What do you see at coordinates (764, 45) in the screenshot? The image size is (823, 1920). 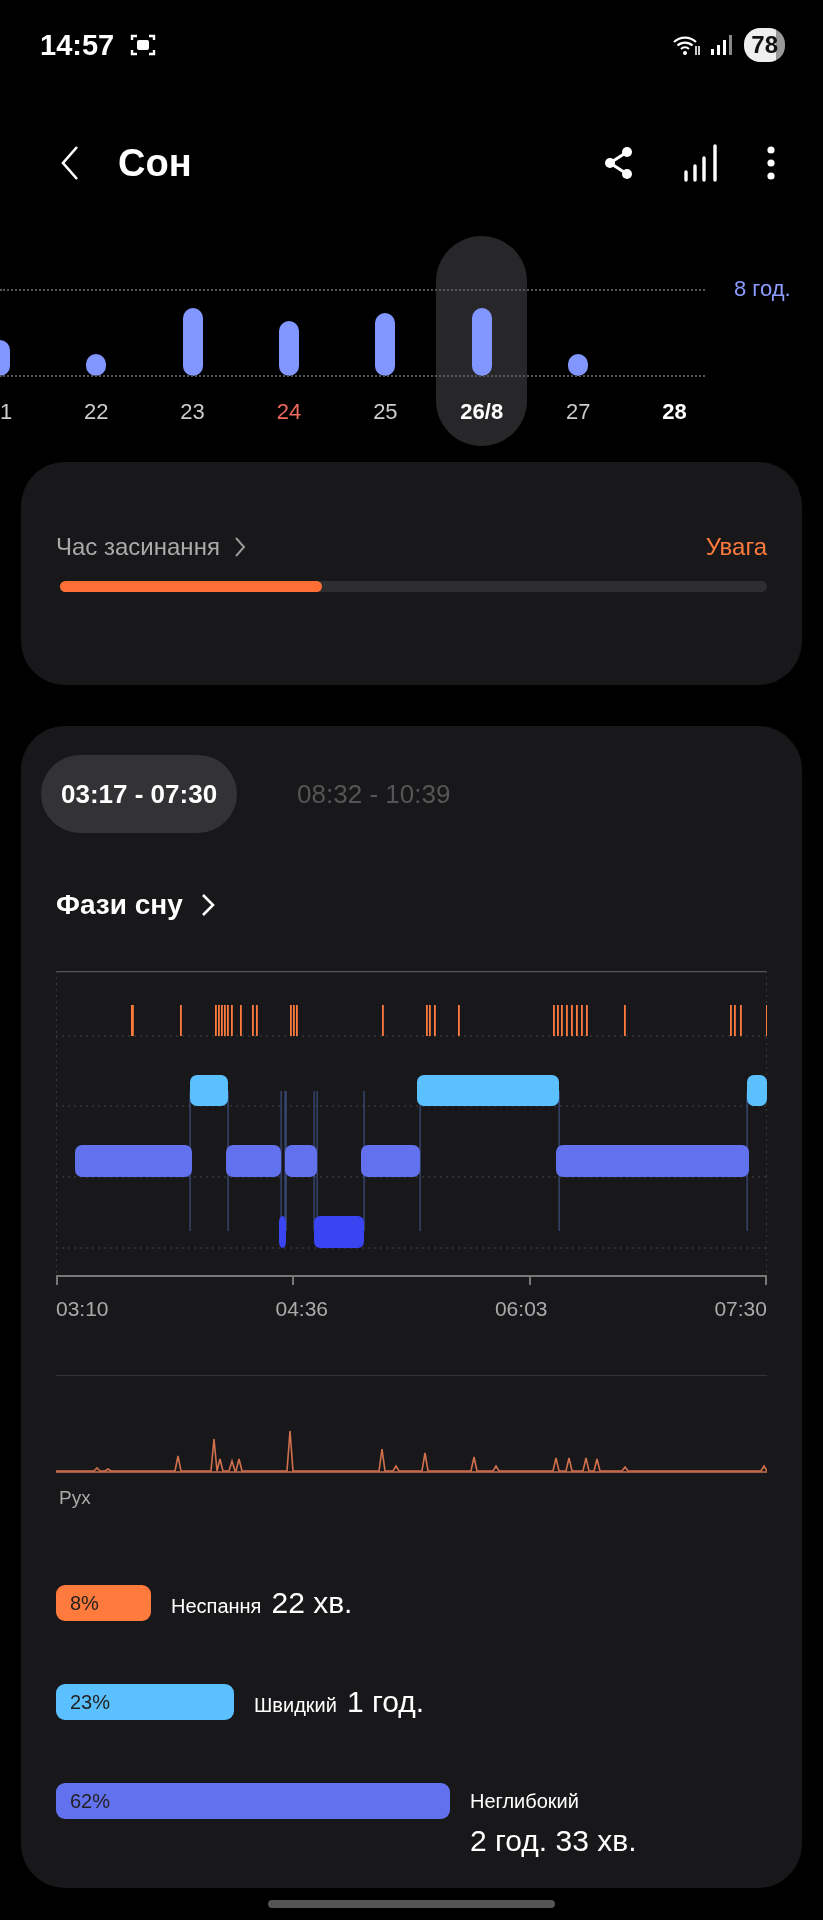 I see `battery-indicator: 78` at bounding box center [764, 45].